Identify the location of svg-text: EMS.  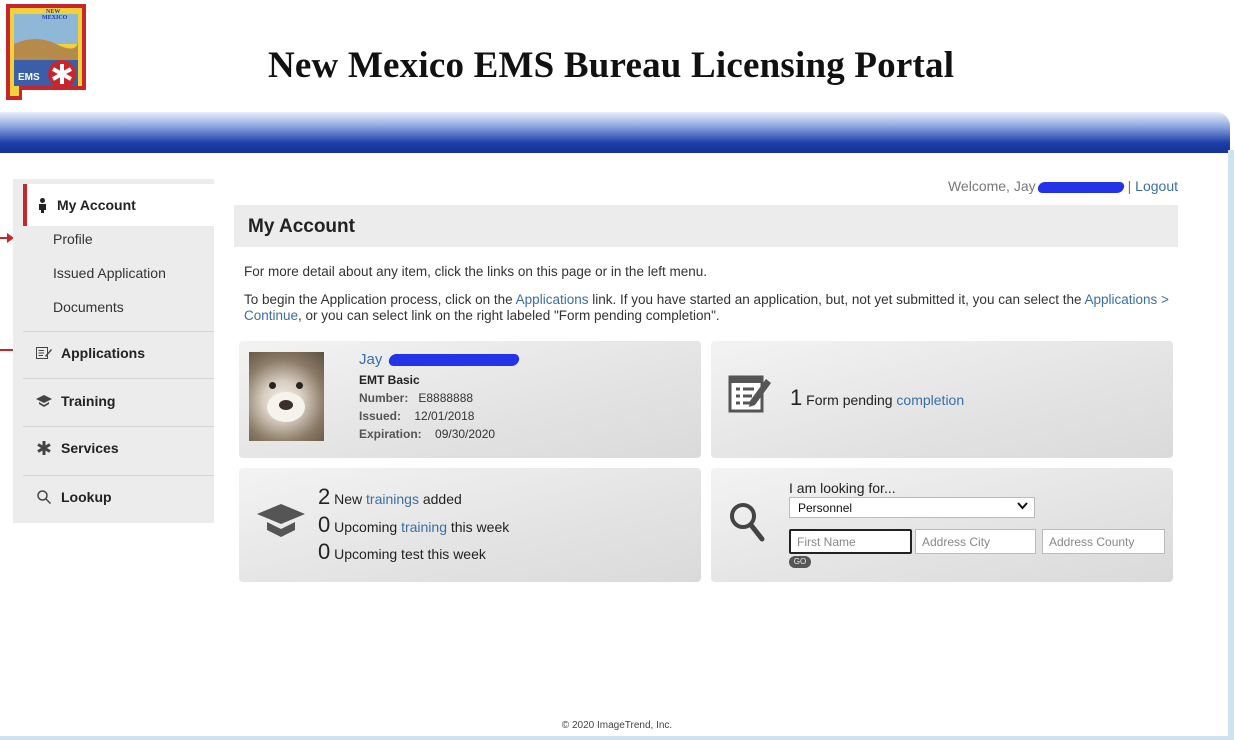
(29, 77).